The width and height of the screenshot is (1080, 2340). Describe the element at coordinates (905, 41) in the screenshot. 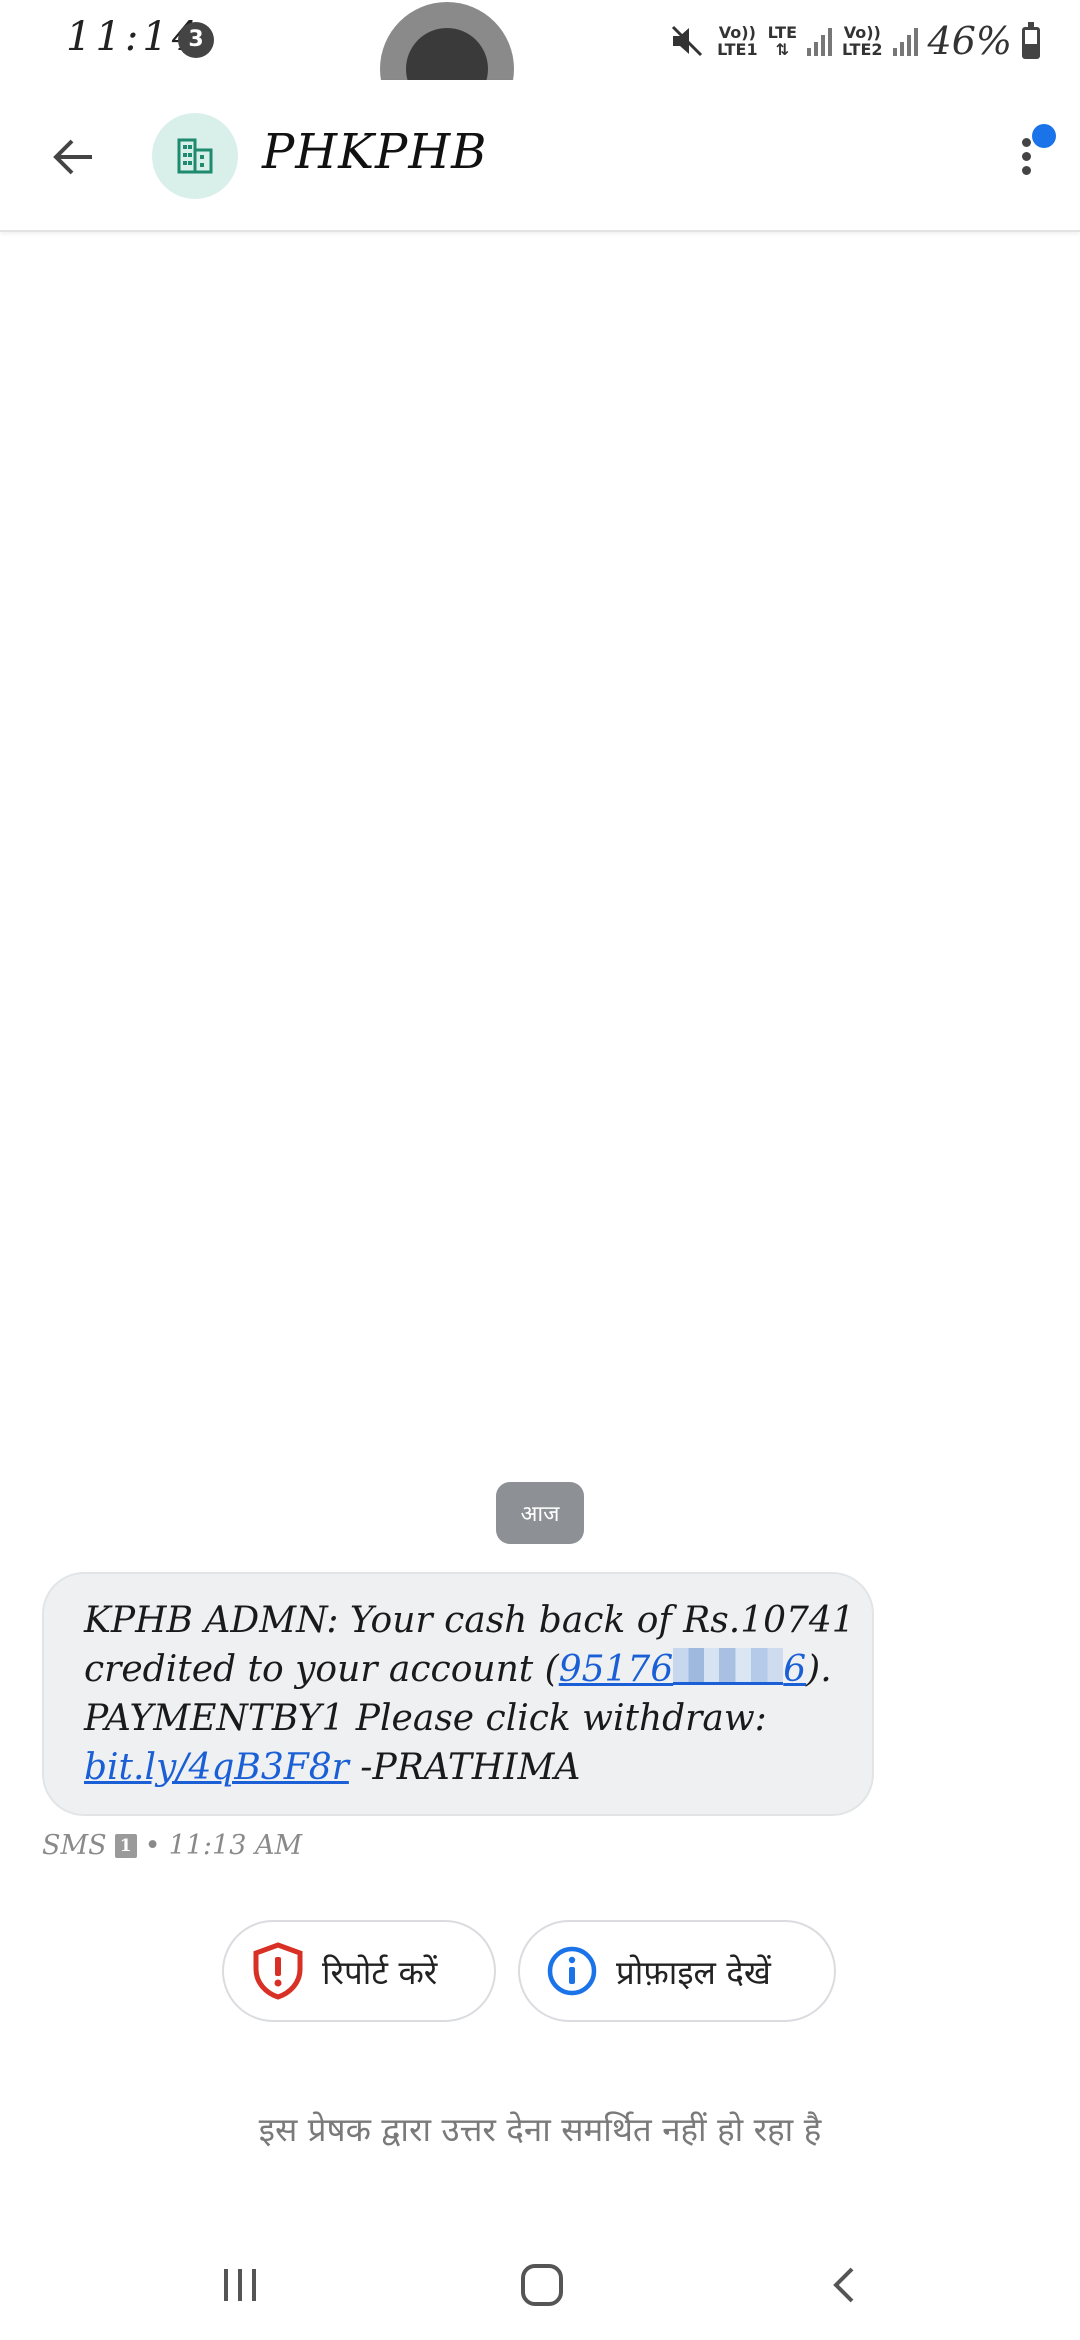

I see `sim2-signal-icon` at that location.